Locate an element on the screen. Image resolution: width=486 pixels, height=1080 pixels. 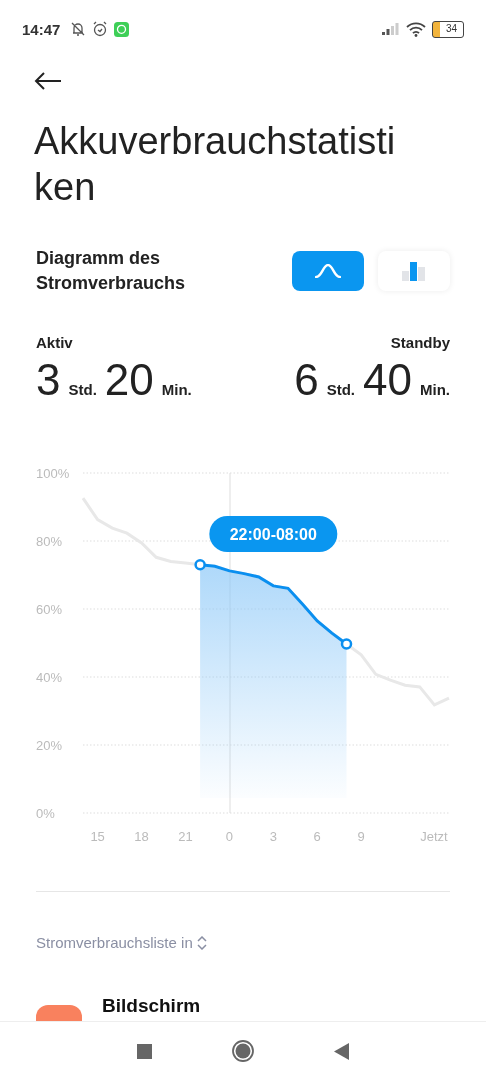
x-axis-label: 3 is located at coordinates (273, 836).